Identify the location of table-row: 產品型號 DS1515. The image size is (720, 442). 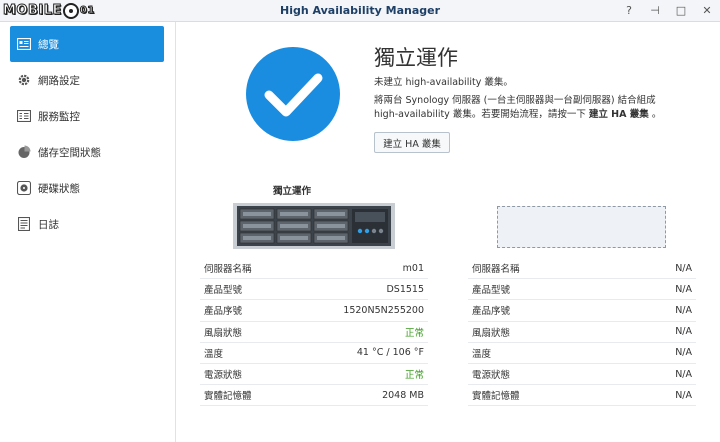
(314, 290).